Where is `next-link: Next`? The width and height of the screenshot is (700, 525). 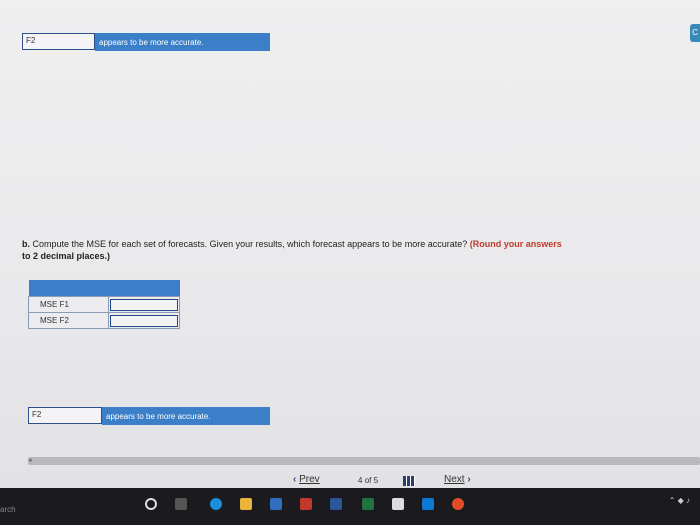 next-link: Next is located at coordinates (454, 479).